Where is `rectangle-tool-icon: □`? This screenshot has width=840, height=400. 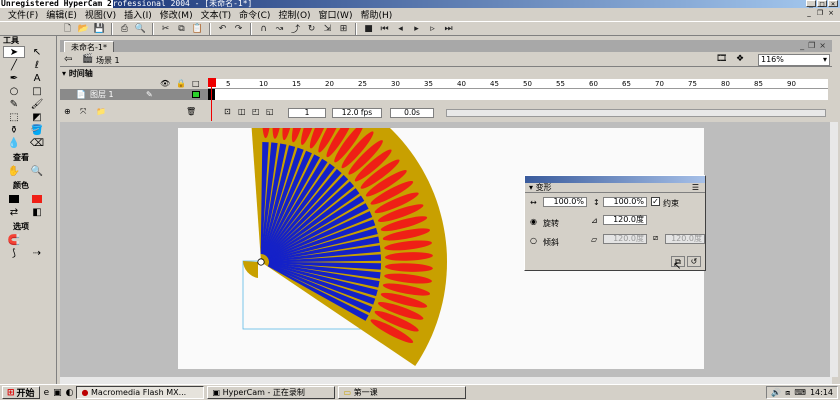 rectangle-tool-icon: □ is located at coordinates (37, 91).